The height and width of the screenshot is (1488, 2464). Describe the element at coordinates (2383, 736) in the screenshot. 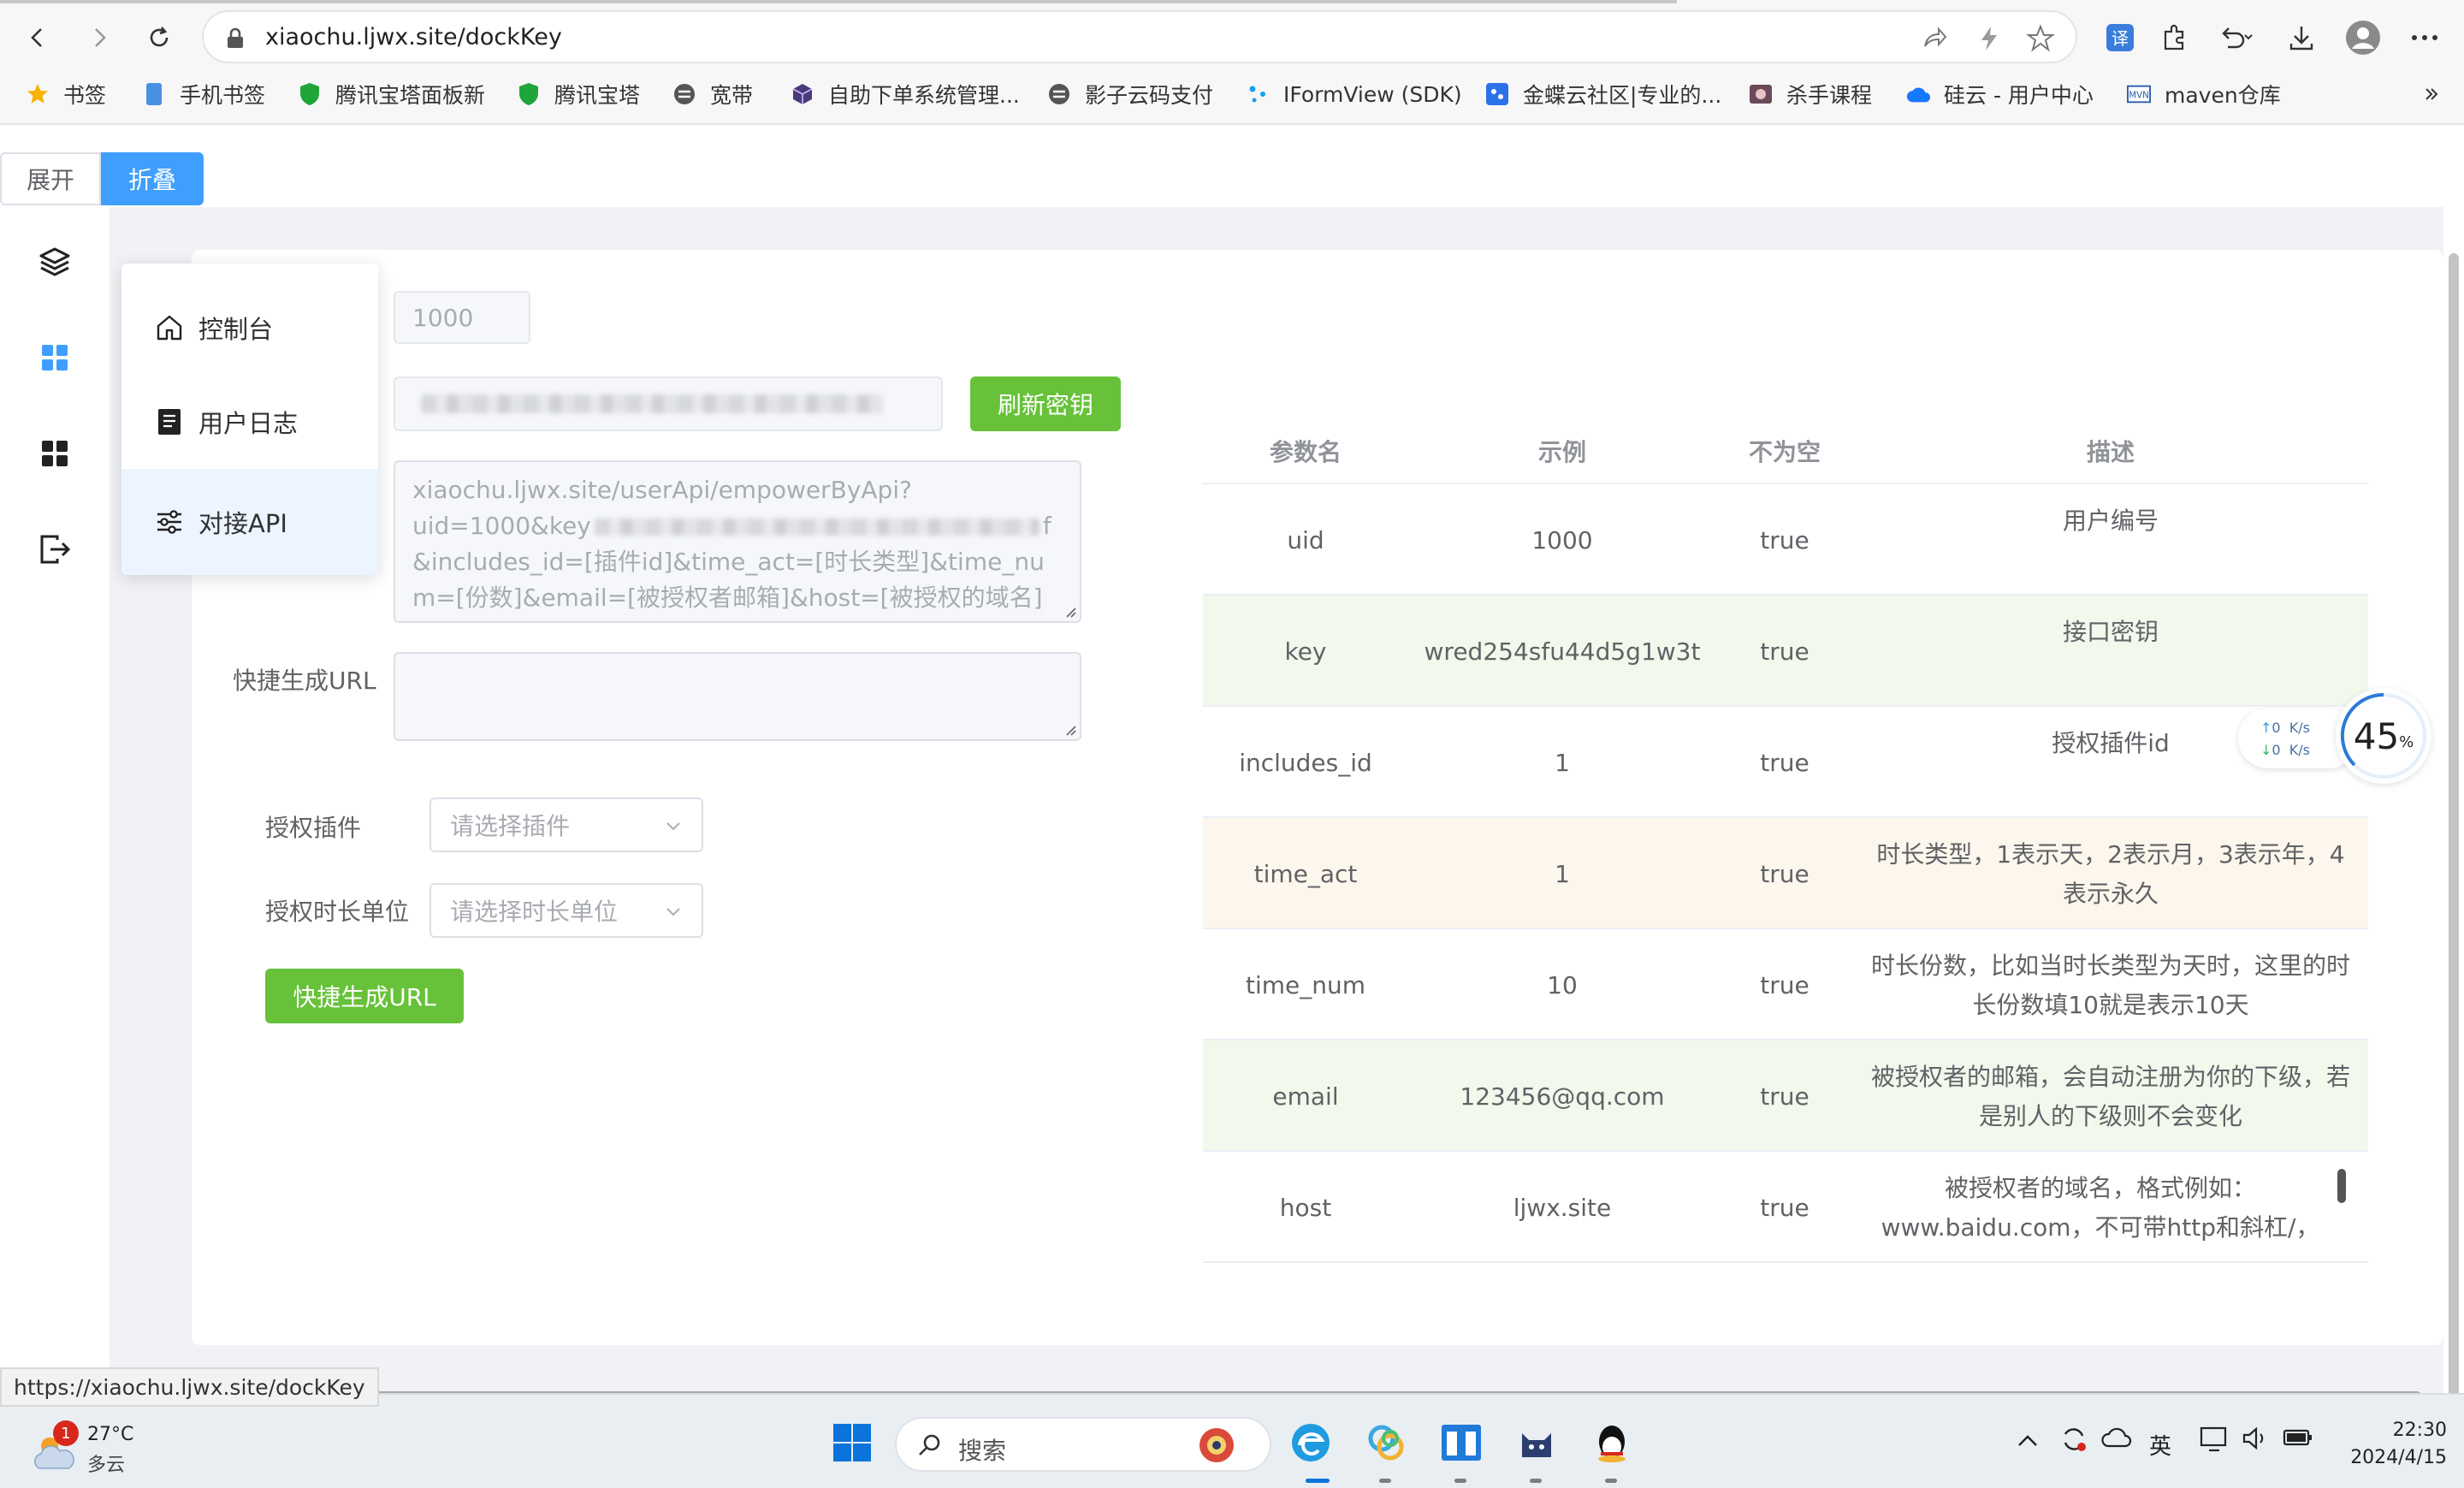

I see `memory-usage-gauge: 45%` at that location.